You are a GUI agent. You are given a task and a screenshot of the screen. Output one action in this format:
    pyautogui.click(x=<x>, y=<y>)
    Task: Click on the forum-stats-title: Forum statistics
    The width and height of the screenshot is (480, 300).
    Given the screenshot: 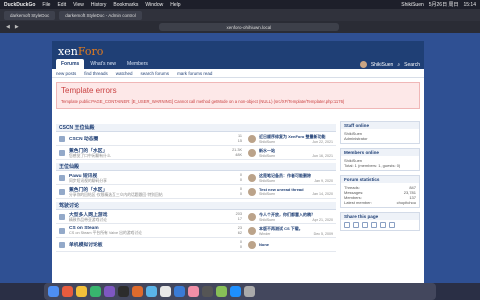 What is the action you would take?
    pyautogui.click(x=380, y=179)
    